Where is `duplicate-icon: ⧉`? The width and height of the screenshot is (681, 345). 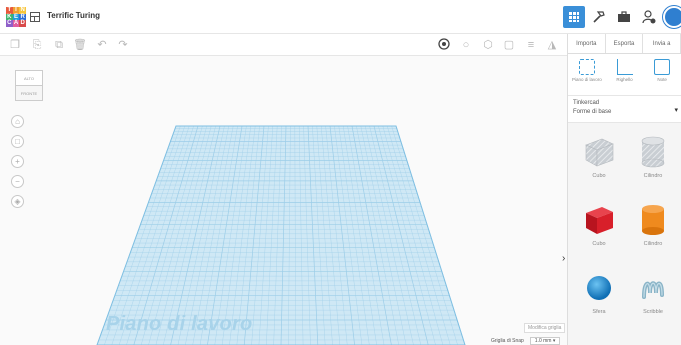
duplicate-icon: ⧉ is located at coordinates (59, 45).